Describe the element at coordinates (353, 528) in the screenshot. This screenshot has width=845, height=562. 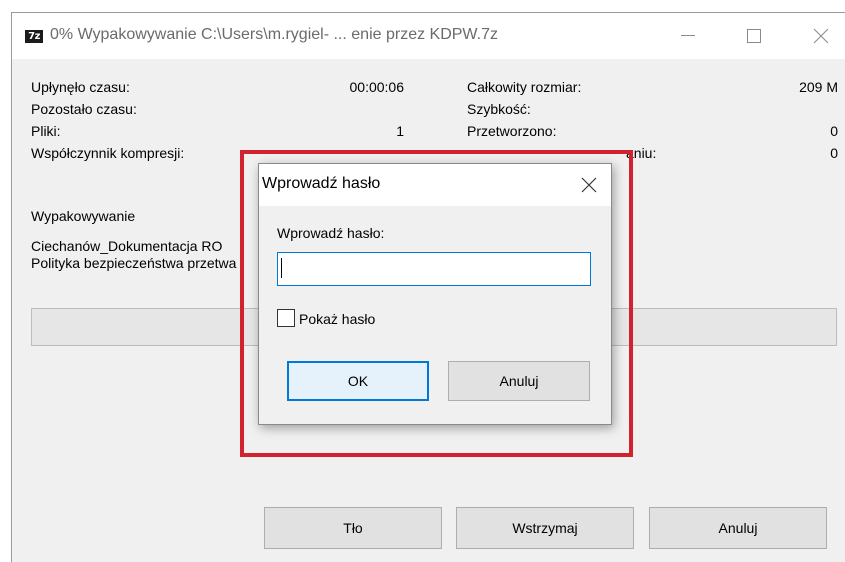
I see `background-button: Tło` at that location.